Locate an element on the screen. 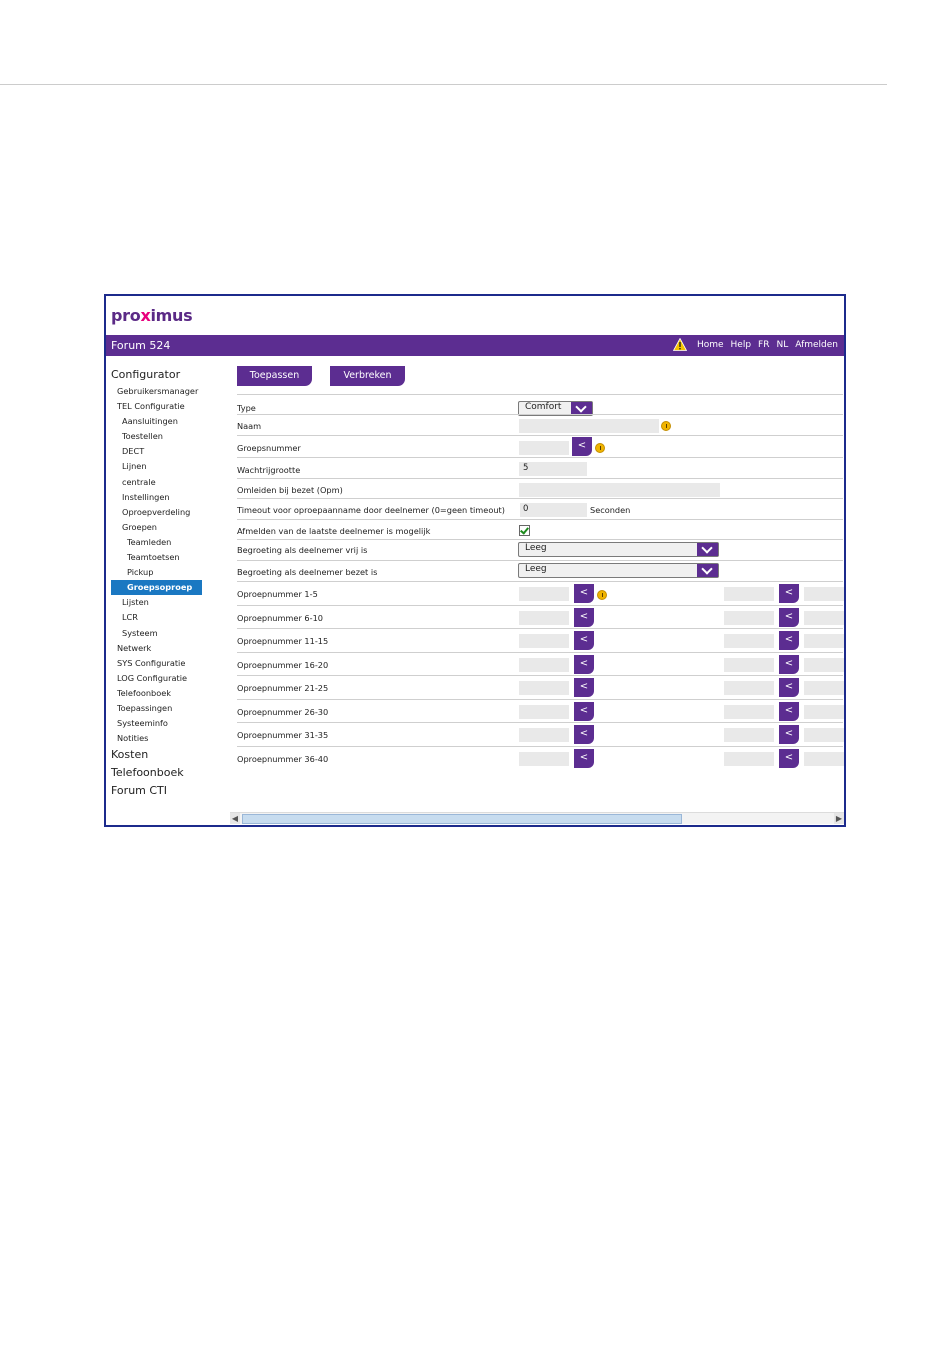 The width and height of the screenshot is (950, 1351). nav-help-link: Help is located at coordinates (741, 345).